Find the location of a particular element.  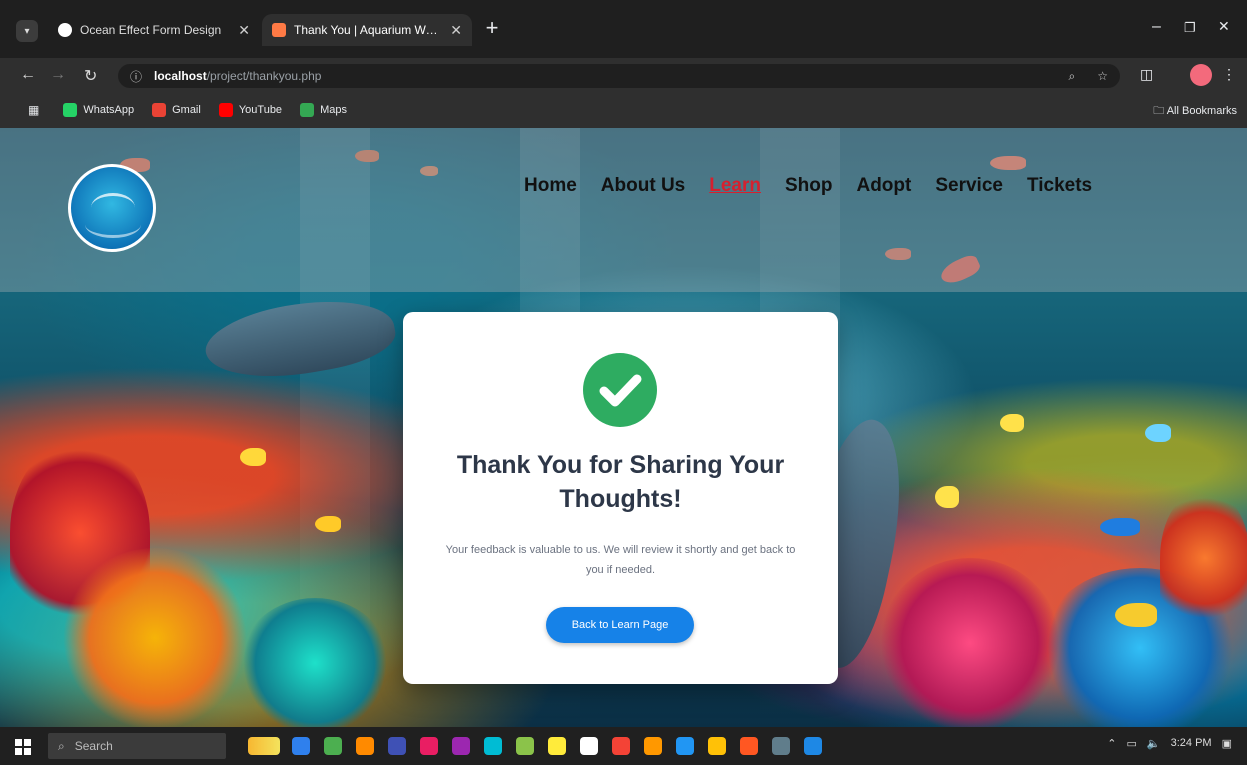

nav-home: Home is located at coordinates (550, 186).